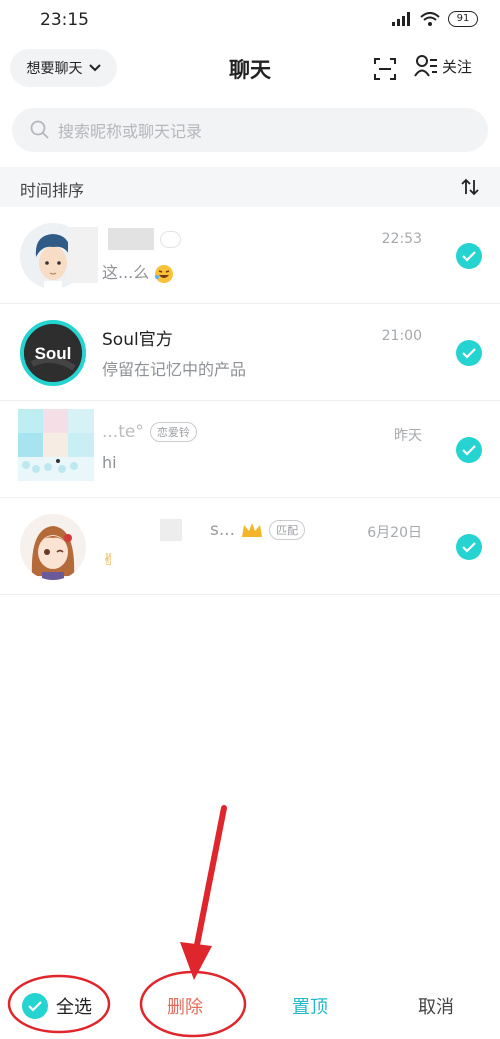 This screenshot has height=1039, width=500. Describe the element at coordinates (137, 340) in the screenshot. I see `chat-name: Soul官方` at that location.